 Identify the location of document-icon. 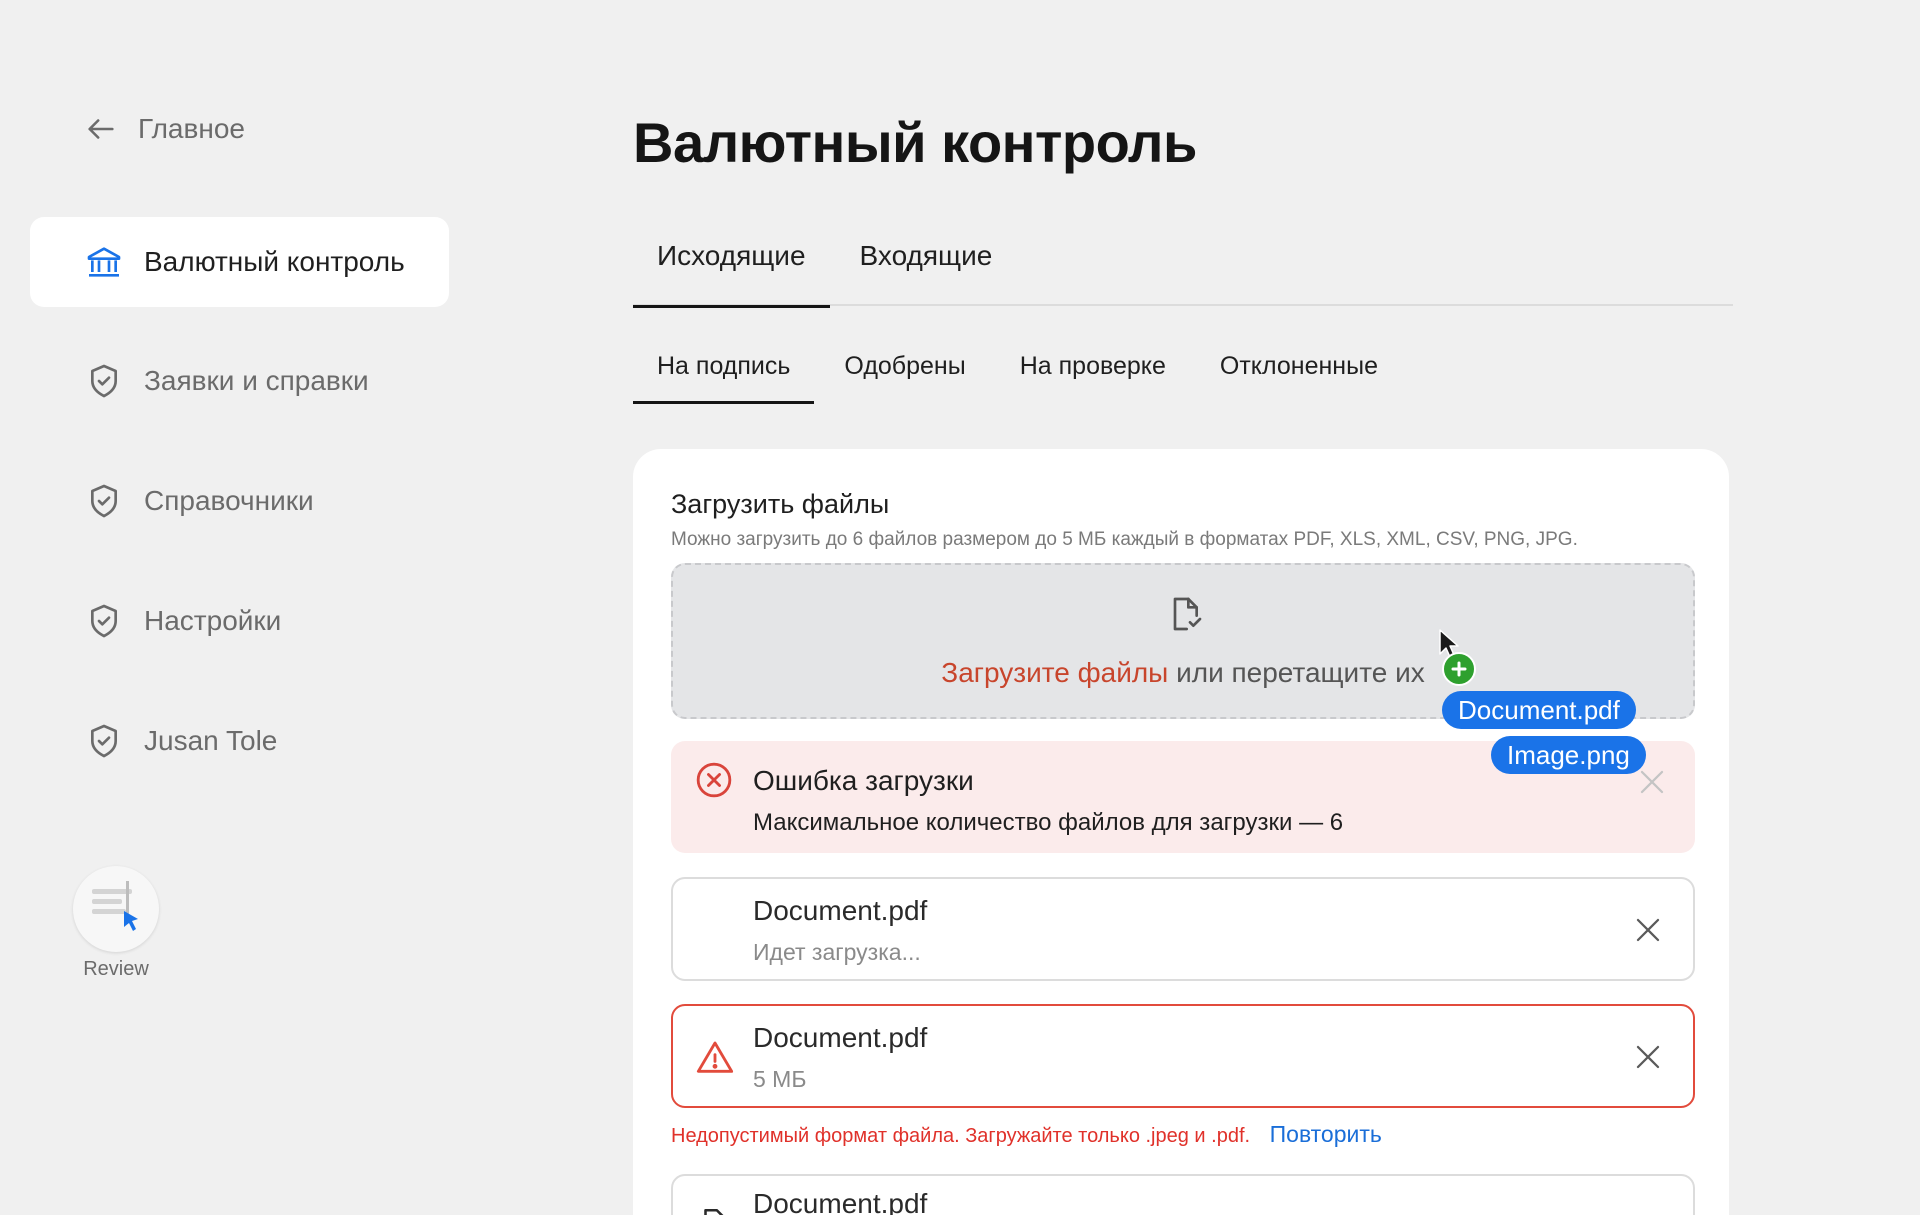
(714, 1211).